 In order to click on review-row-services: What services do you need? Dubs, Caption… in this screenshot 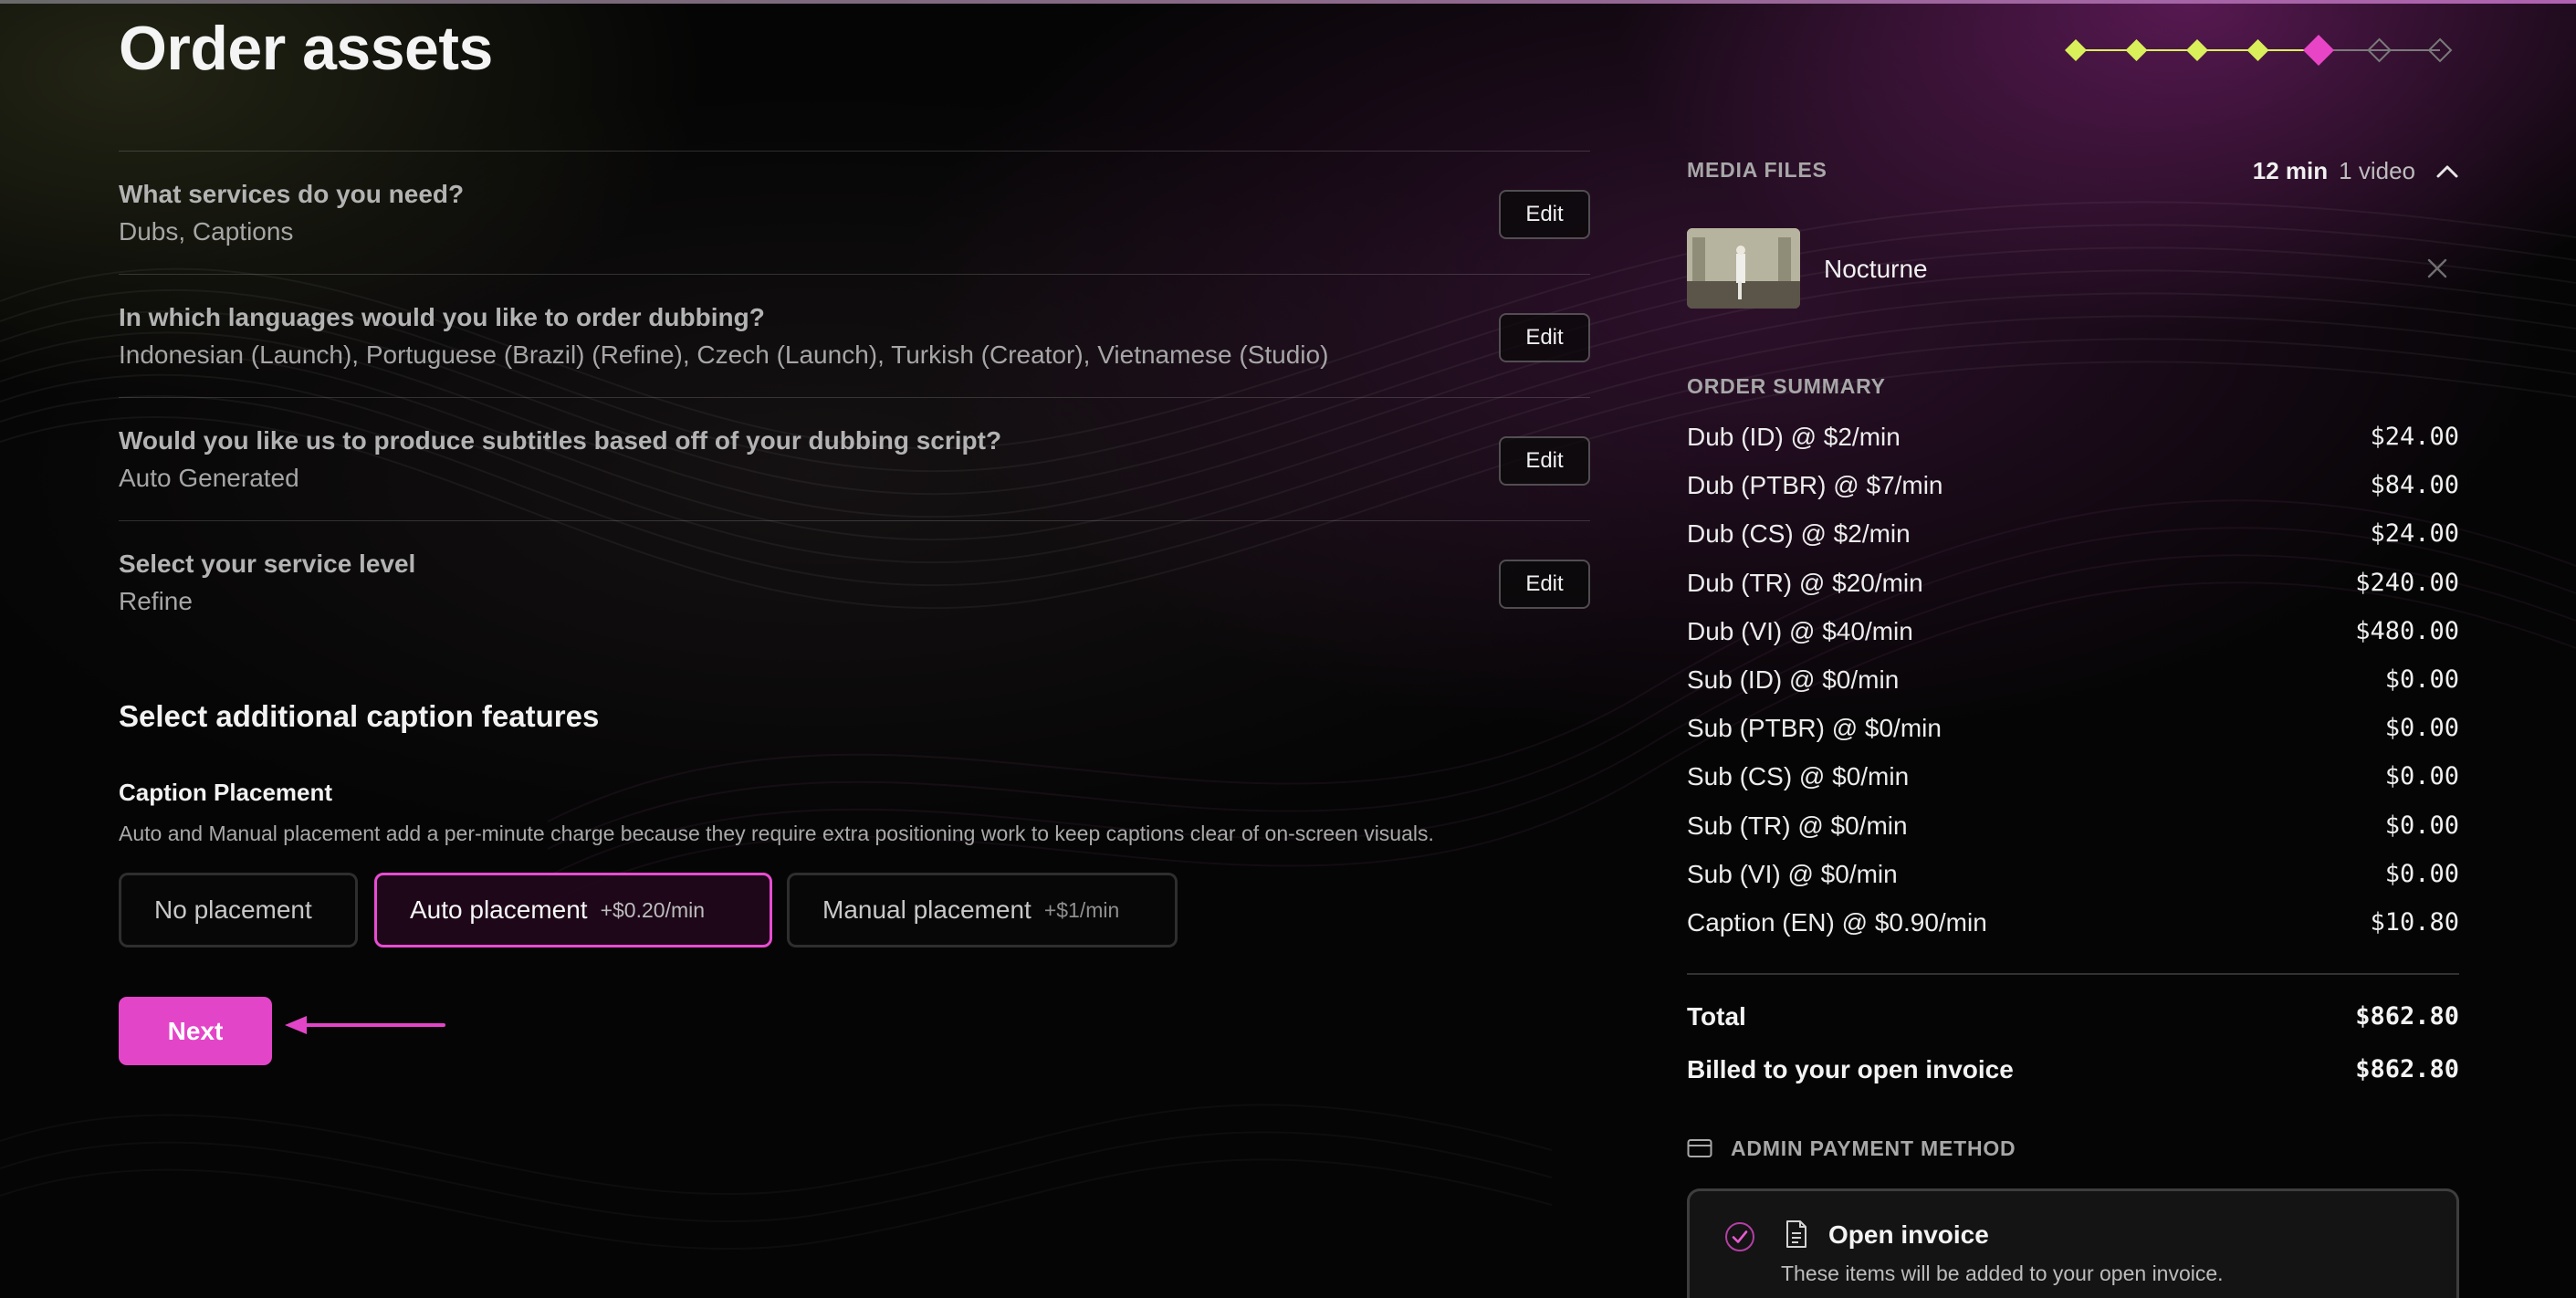, I will do `click(855, 213)`.